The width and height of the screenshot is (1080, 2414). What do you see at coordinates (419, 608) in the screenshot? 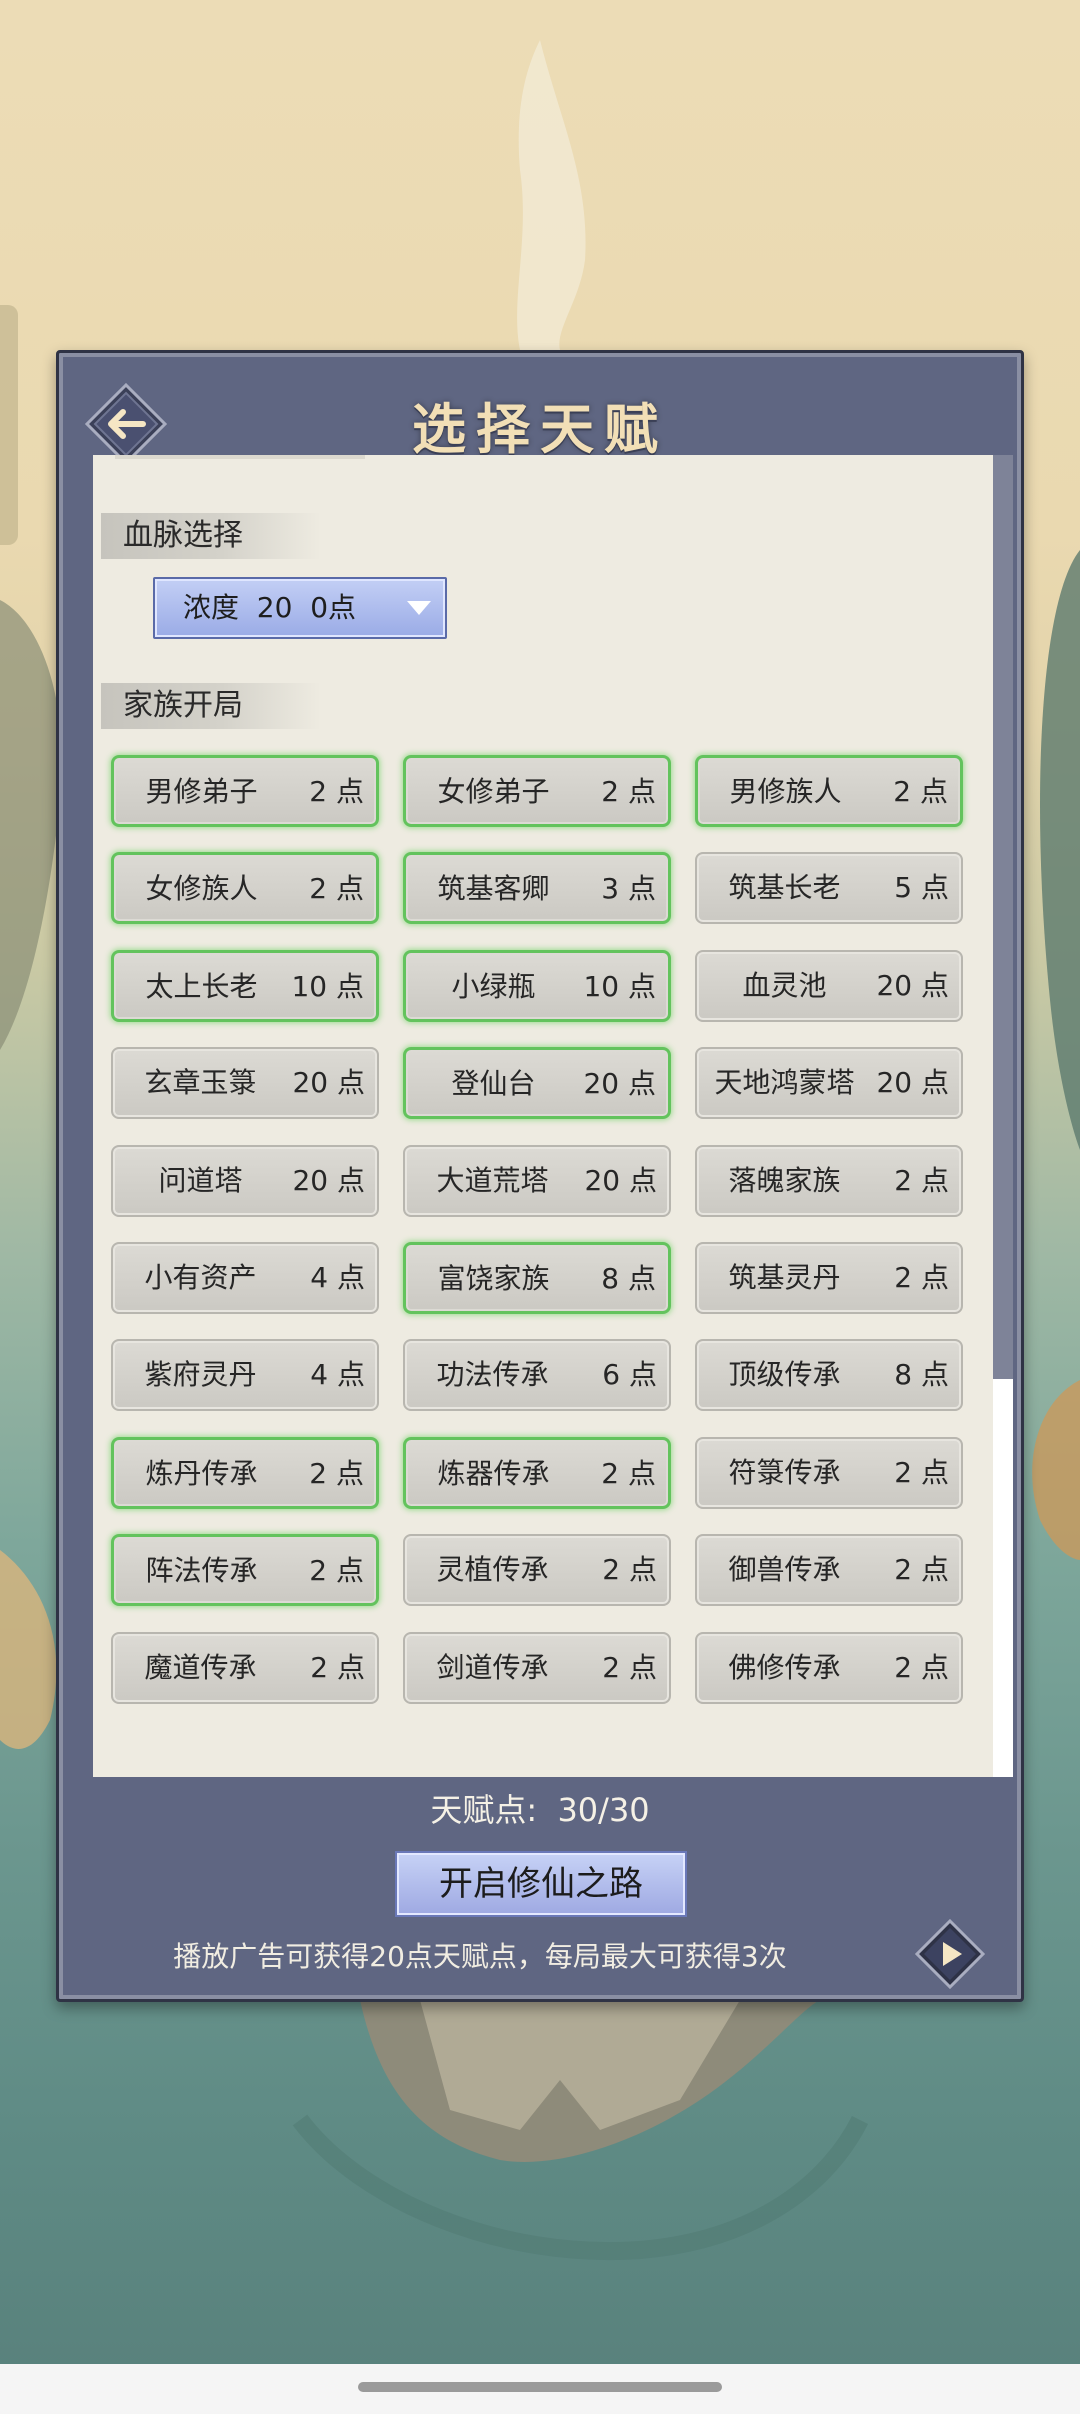
I see `triangle-down-icon` at bounding box center [419, 608].